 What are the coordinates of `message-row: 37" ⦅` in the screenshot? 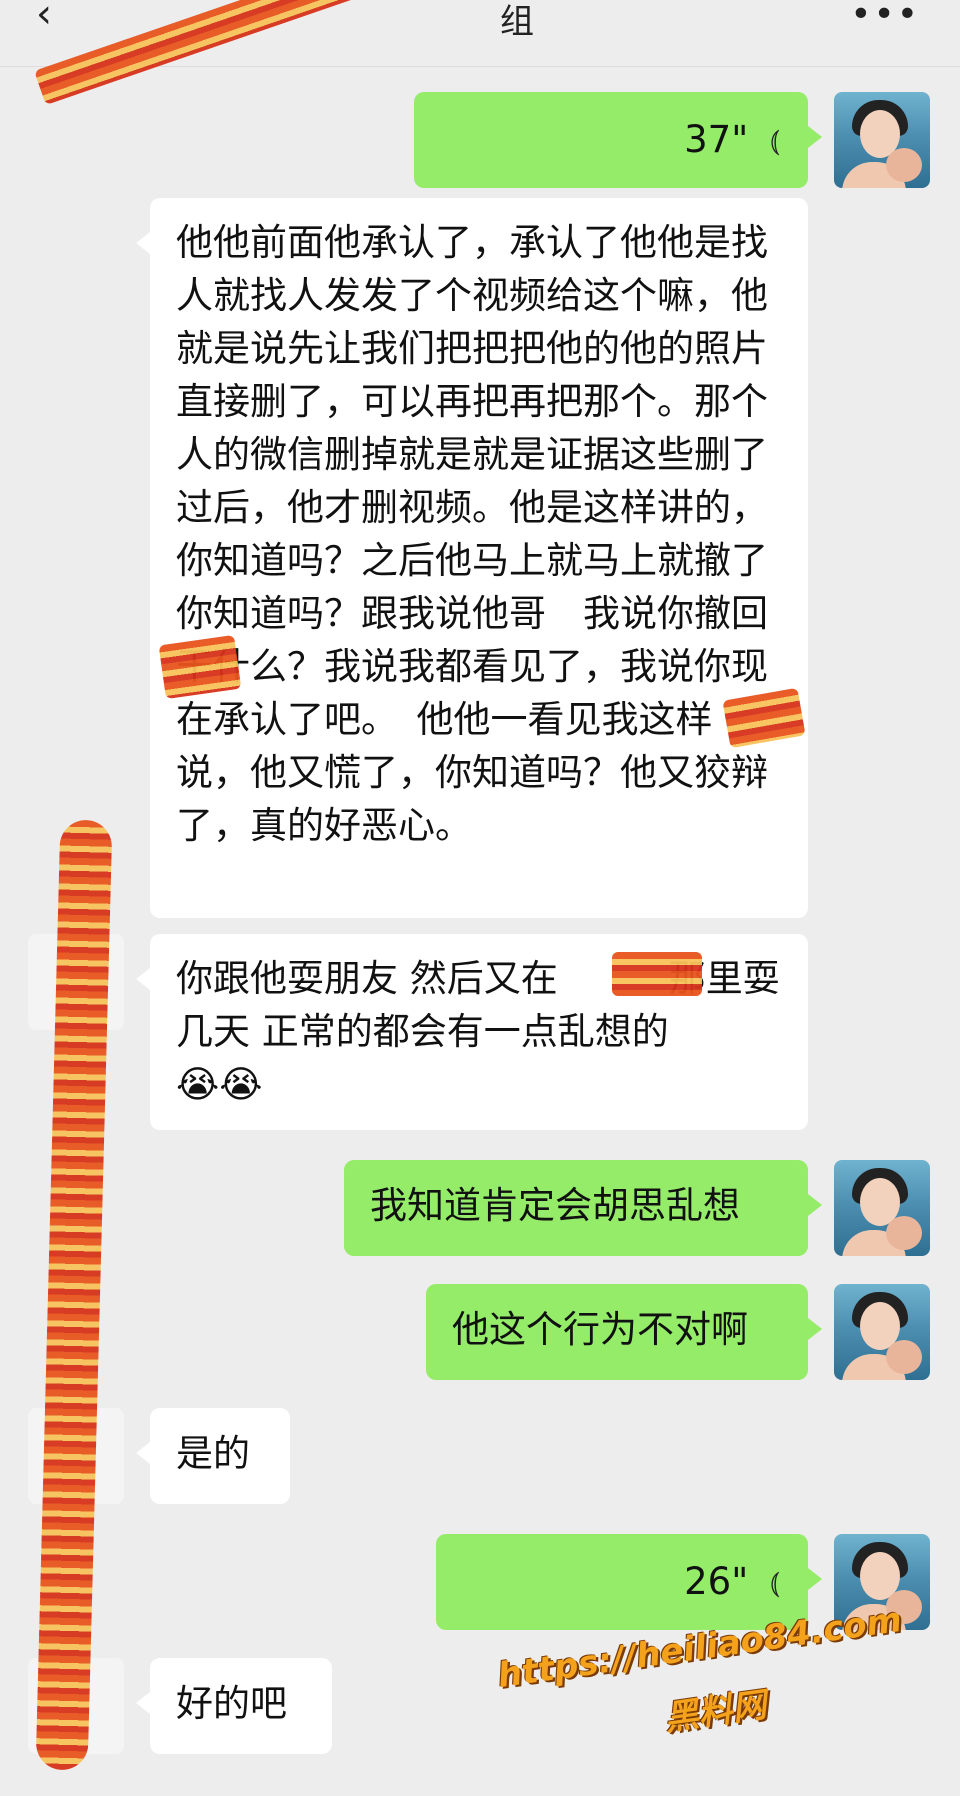 It's located at (480, 140).